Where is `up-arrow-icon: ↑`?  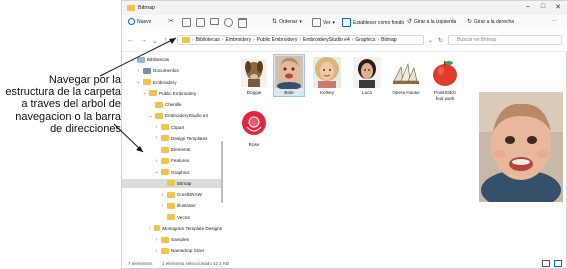
up-arrow-icon: ↑ is located at coordinates (166, 40).